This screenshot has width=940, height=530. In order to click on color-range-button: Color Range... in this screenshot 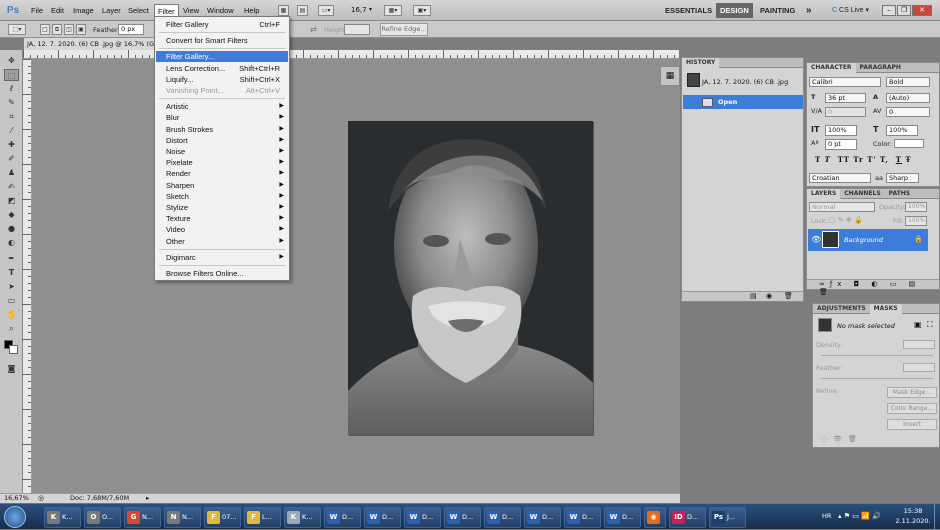, I will do `click(912, 408)`.